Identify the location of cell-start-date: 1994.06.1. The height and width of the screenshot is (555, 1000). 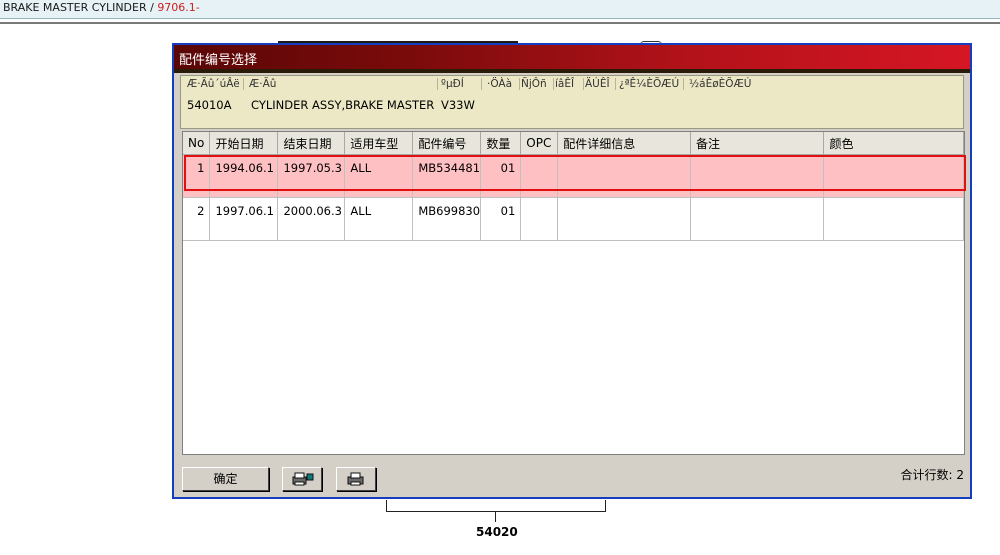
(244, 176).